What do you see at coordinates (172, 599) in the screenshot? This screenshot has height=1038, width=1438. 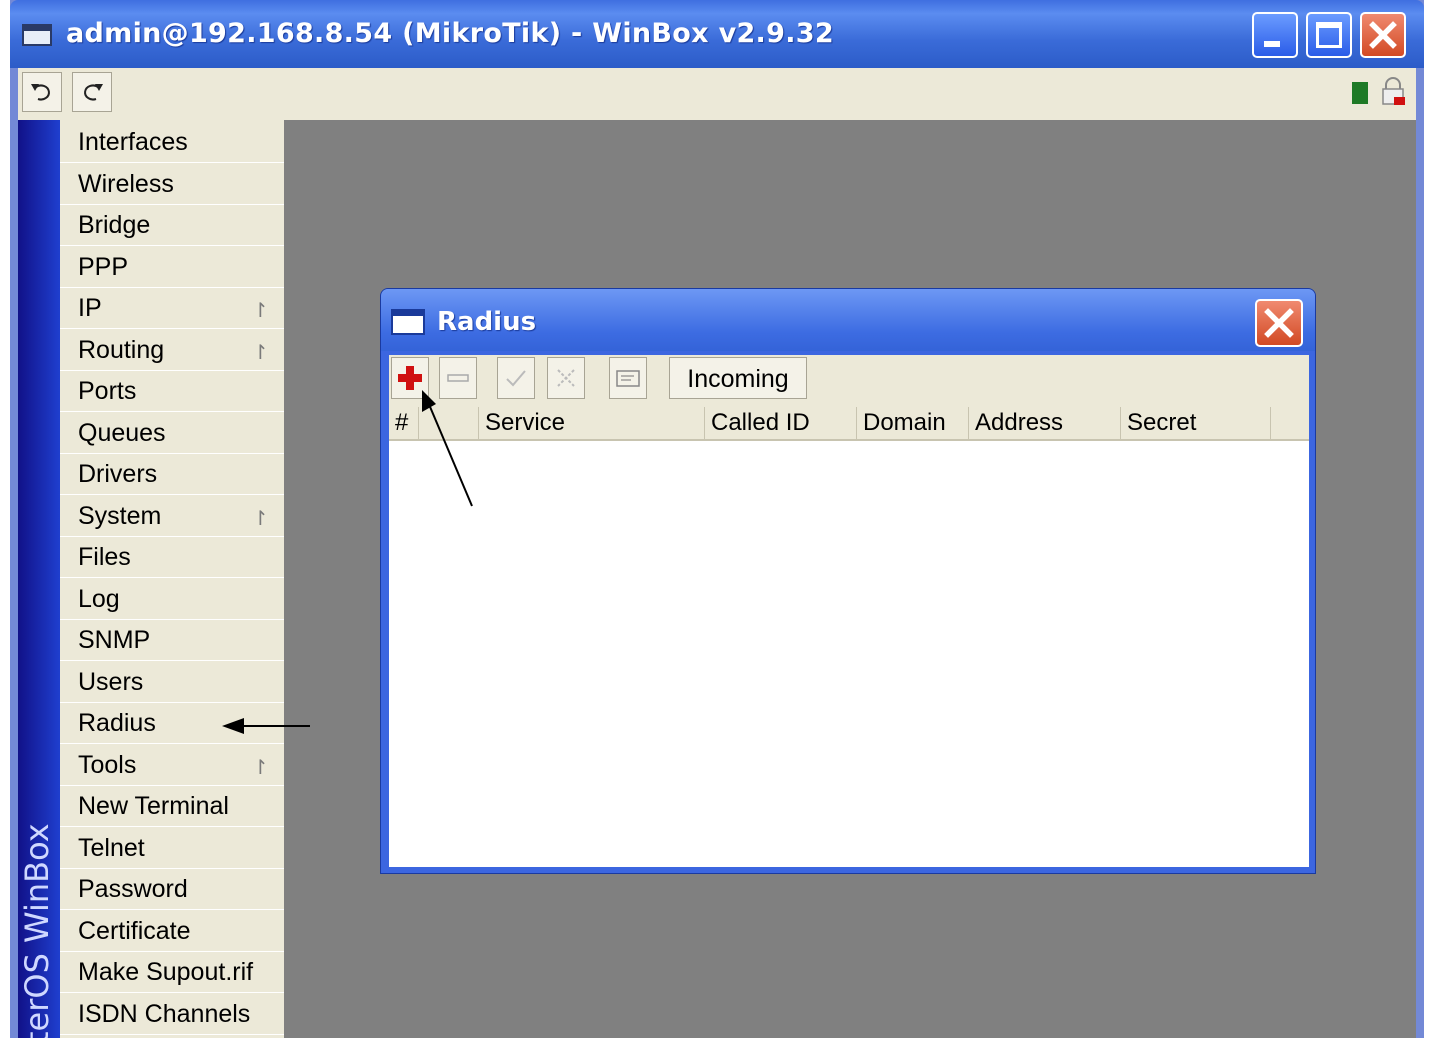 I see `menu-item-log: Log` at bounding box center [172, 599].